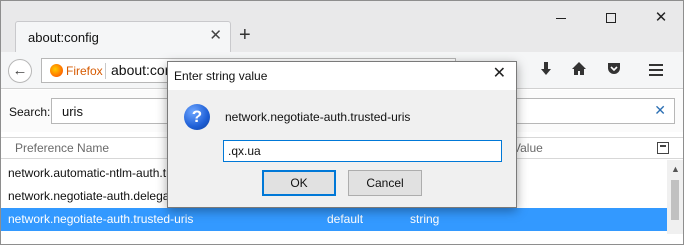 This screenshot has width=684, height=245. What do you see at coordinates (30, 112) in the screenshot?
I see `search-label: Search:` at bounding box center [30, 112].